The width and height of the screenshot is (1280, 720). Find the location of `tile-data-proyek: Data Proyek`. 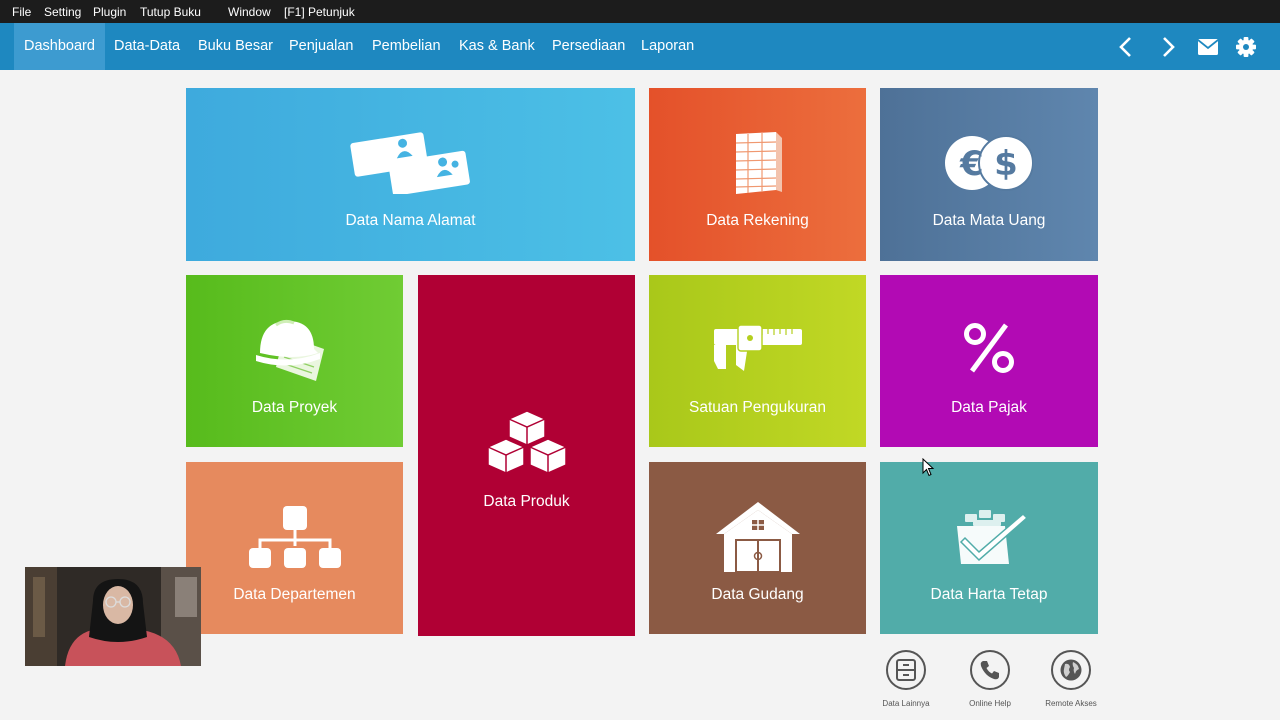

tile-data-proyek: Data Proyek is located at coordinates (294, 361).